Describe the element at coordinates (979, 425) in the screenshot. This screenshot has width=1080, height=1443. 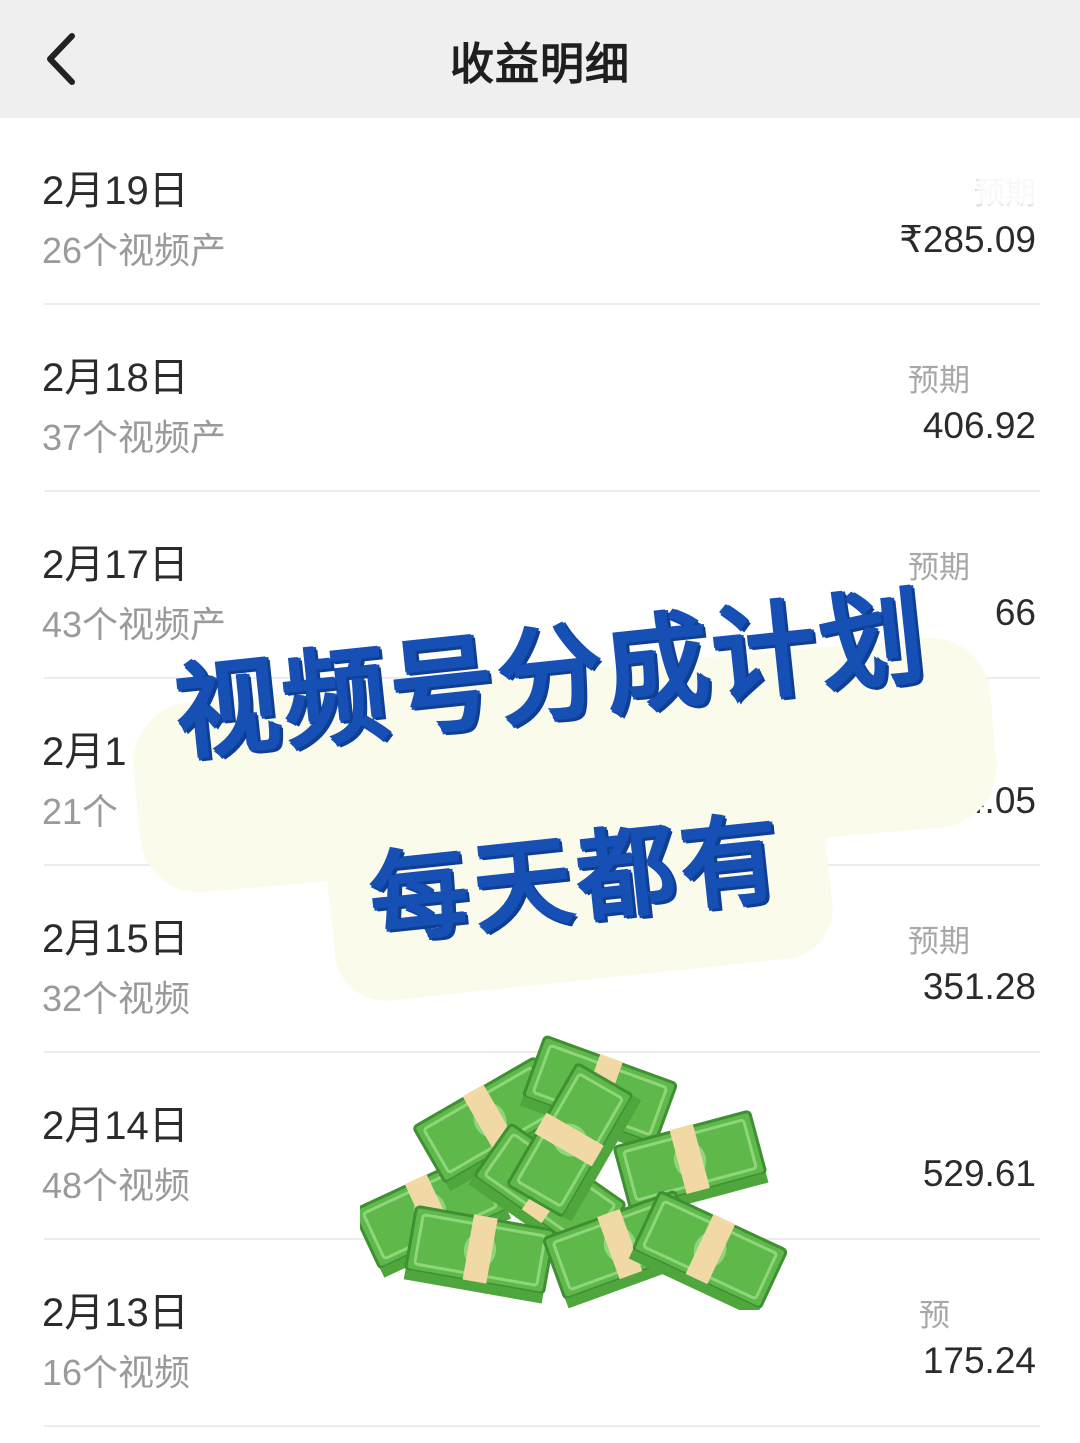
I see `item-amount: 406.92` at that location.